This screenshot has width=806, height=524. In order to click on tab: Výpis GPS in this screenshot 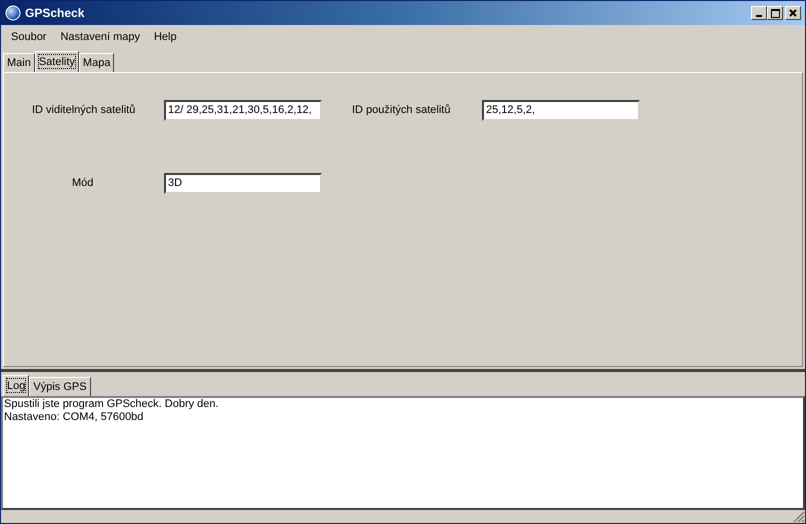, I will do `click(60, 386)`.